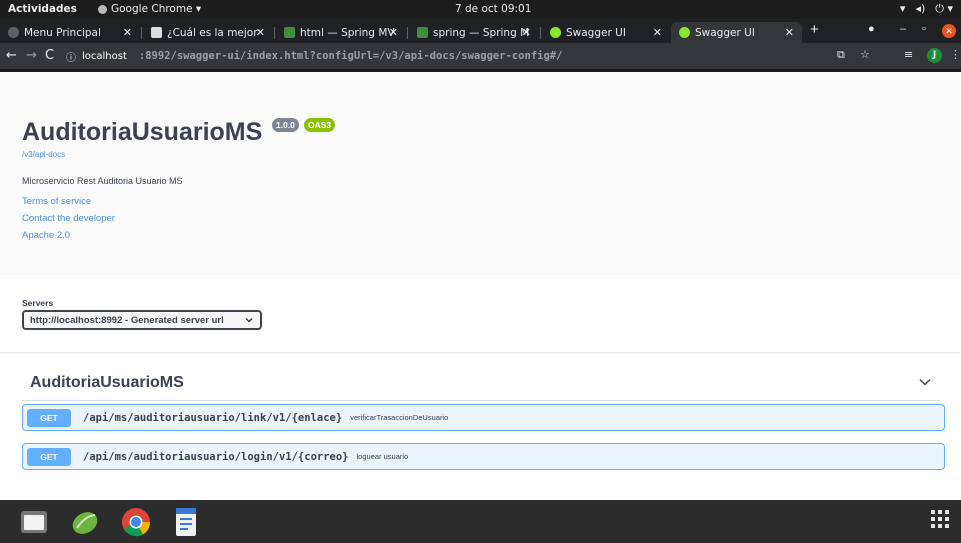  I want to click on close-window-icon: ✕, so click(949, 31).